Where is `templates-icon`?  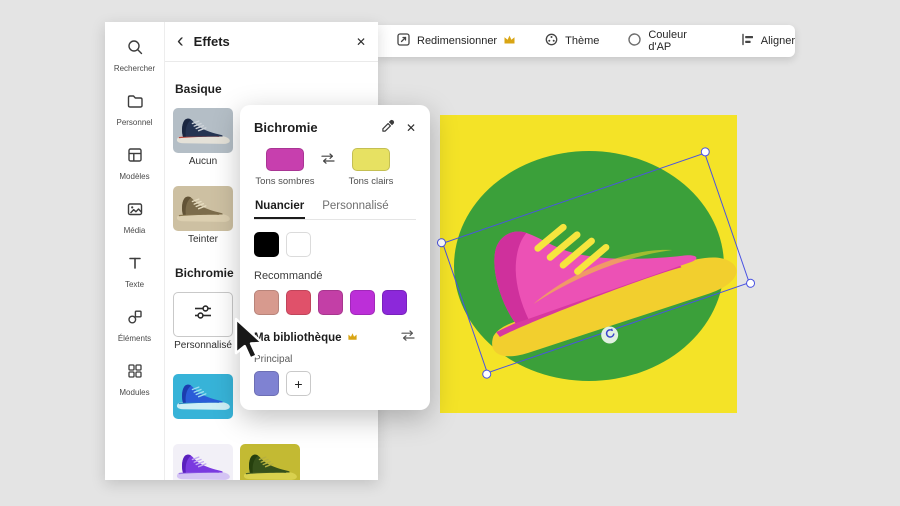
templates-icon is located at coordinates (135, 157).